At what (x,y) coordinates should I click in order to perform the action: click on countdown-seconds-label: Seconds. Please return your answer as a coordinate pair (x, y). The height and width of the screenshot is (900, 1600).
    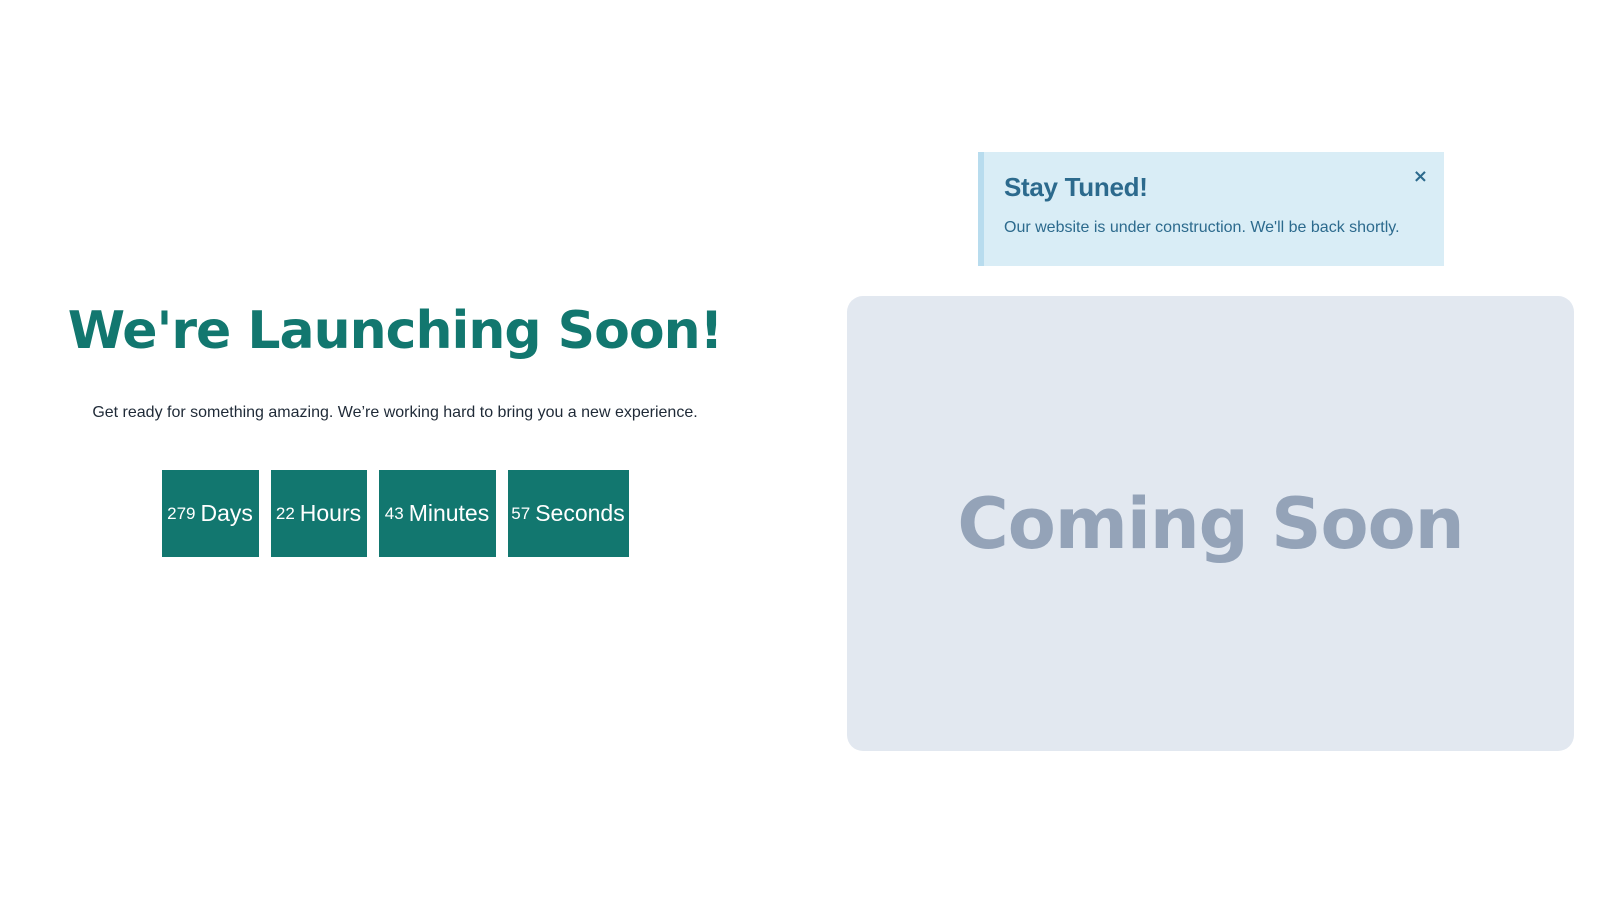
    Looking at the image, I should click on (580, 513).